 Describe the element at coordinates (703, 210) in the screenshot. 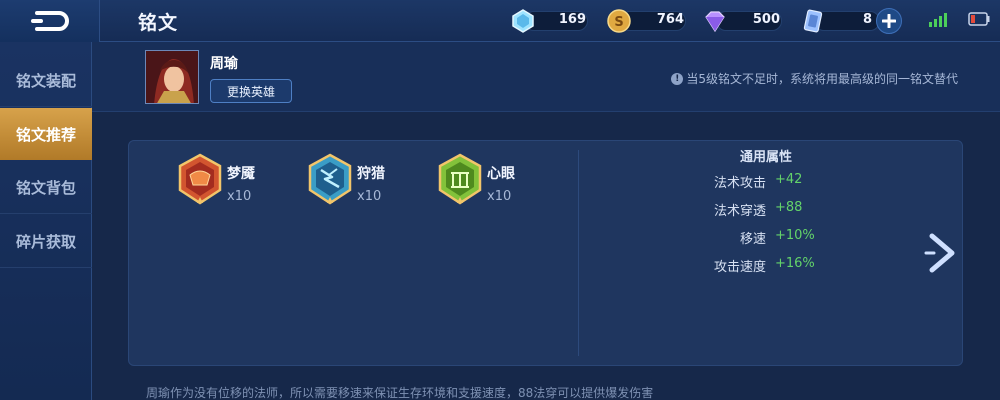

I see `attribute-row: 法术穿透` at that location.